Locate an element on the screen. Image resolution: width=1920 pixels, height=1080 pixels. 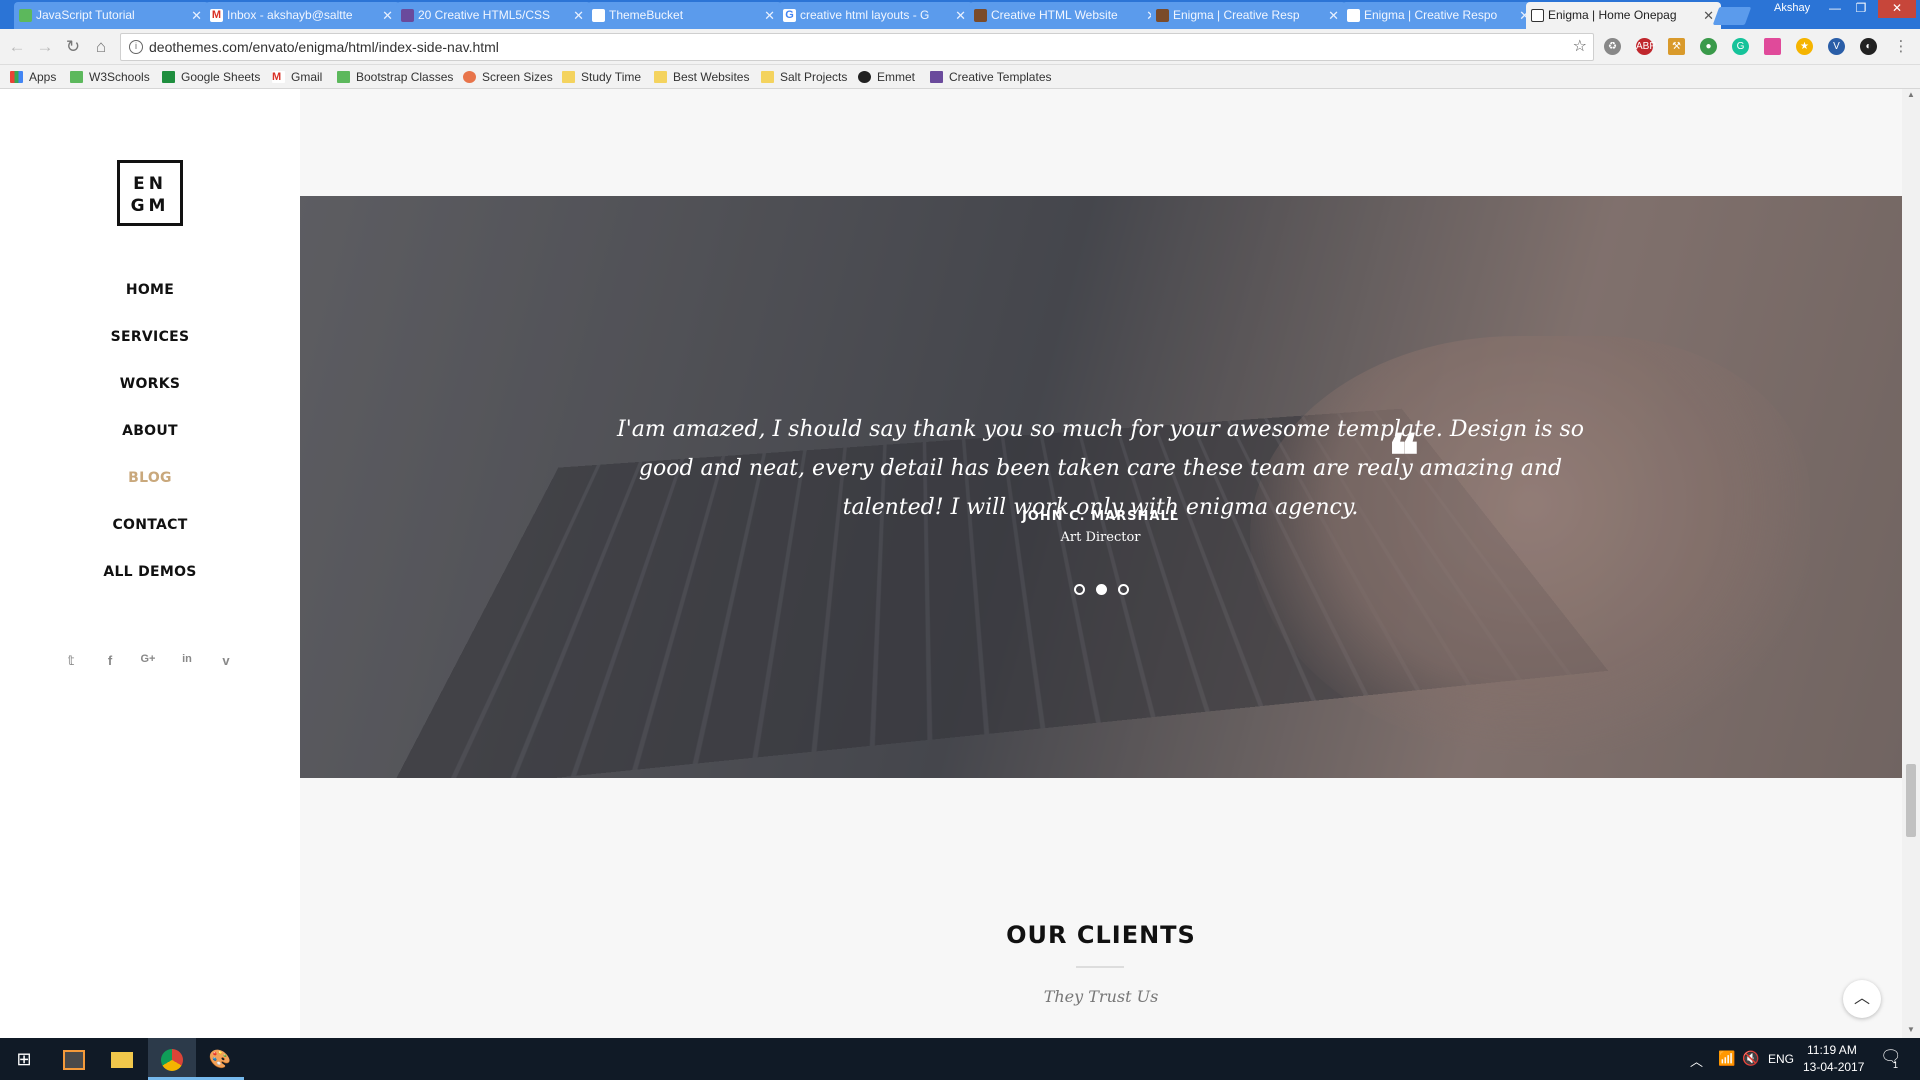
tab-gmail-inbox: M Inbox - akshayb@saltte ✕ is located at coordinates (302, 15).